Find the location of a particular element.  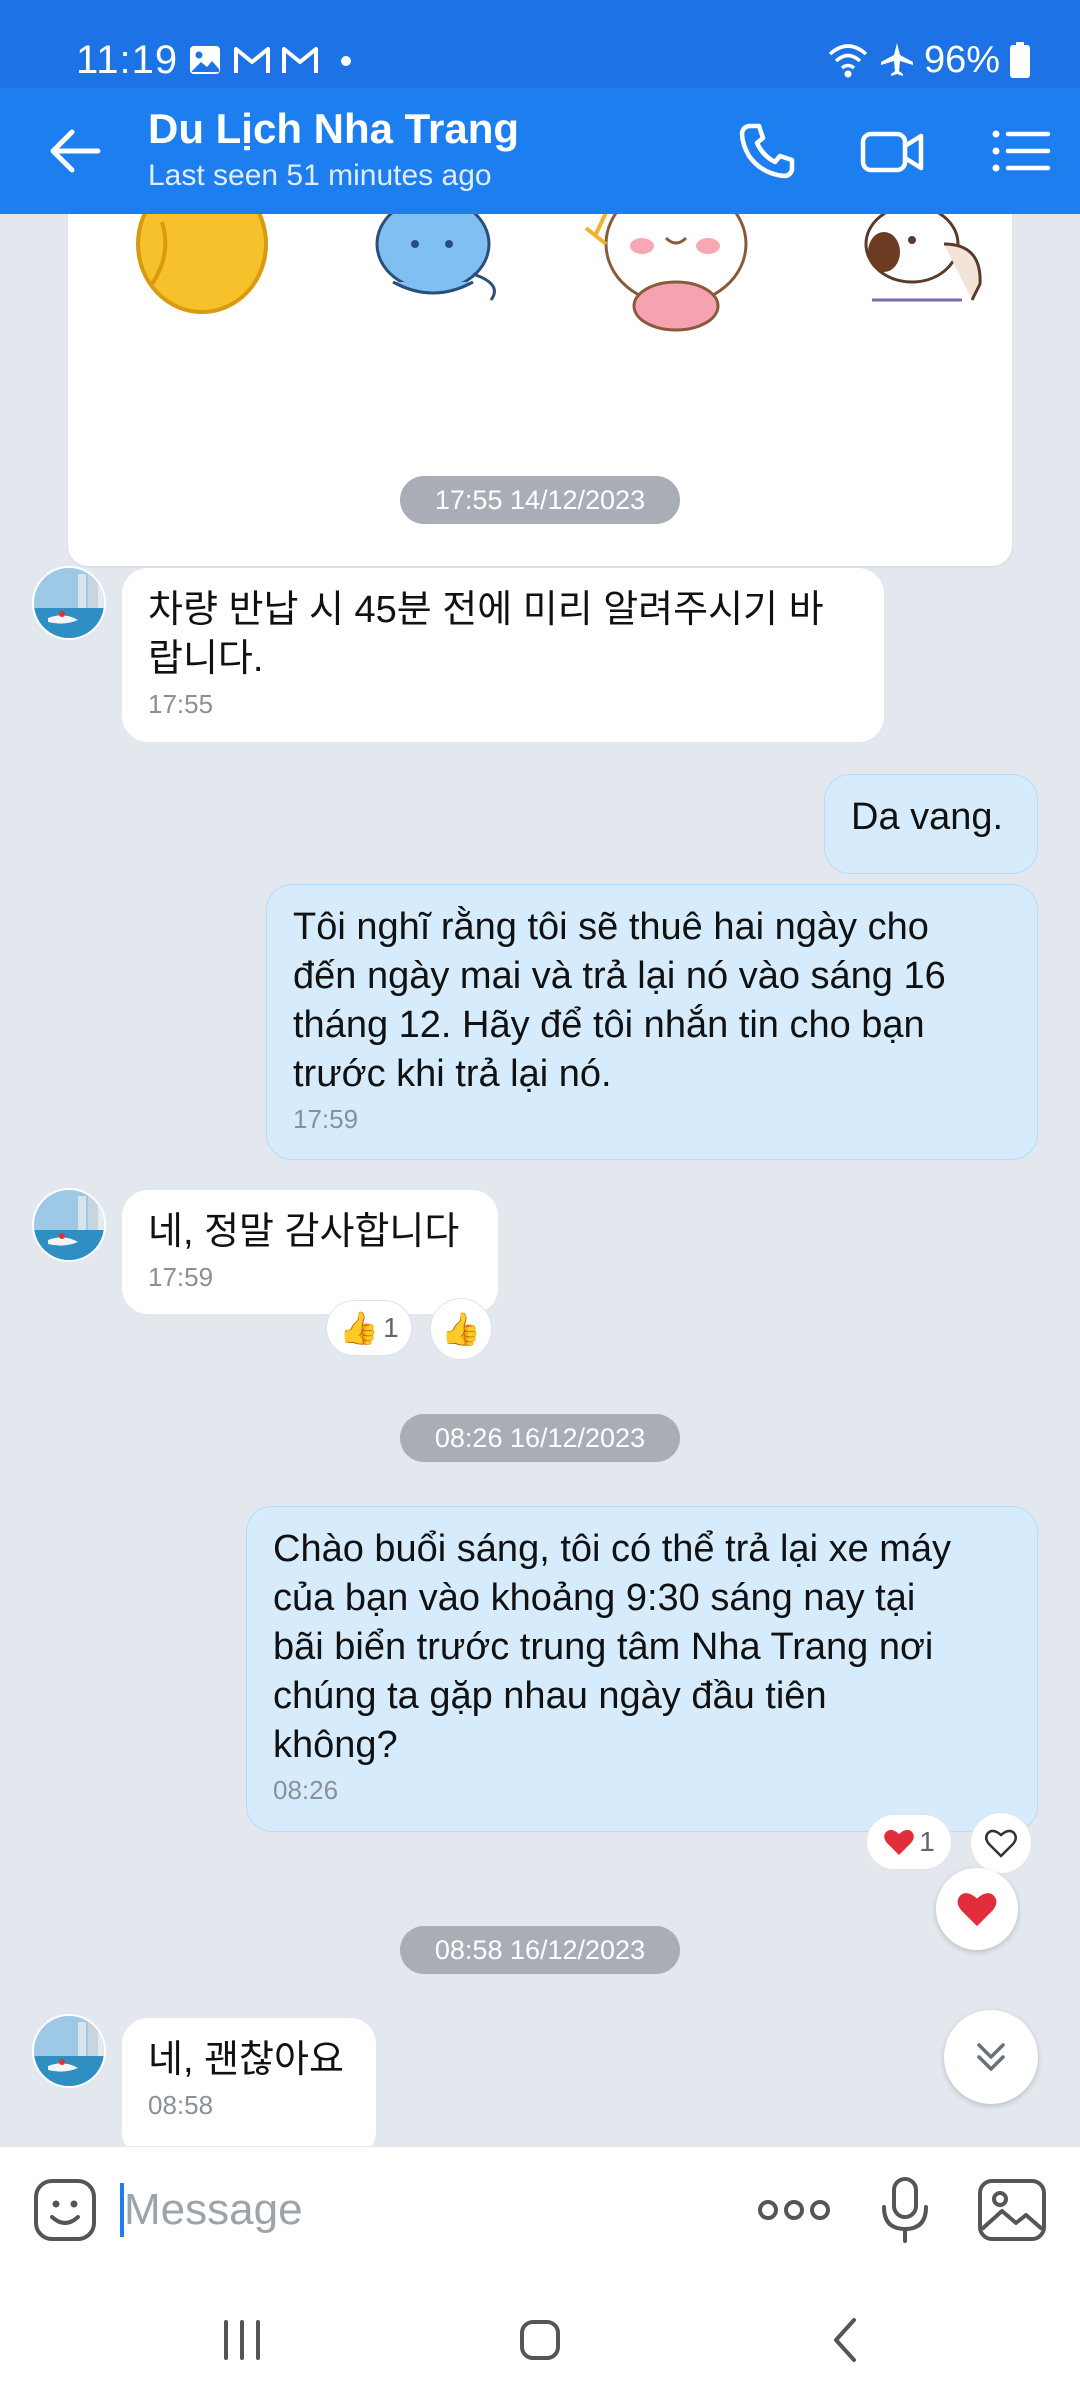

message-text: 네, 정말 감사합니다 is located at coordinates (304, 1232).